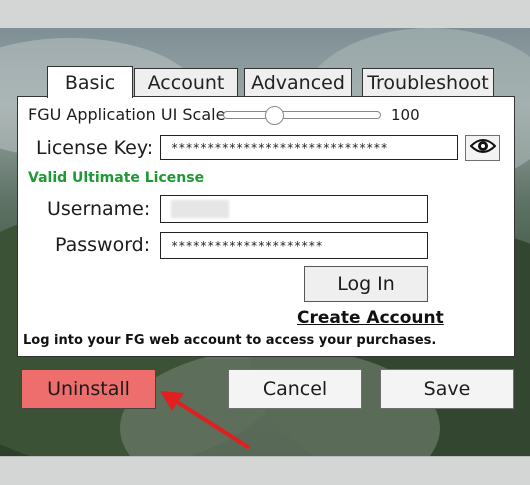 Image resolution: width=530 pixels, height=485 pixels. I want to click on tab-basic: Basic, so click(90, 82).